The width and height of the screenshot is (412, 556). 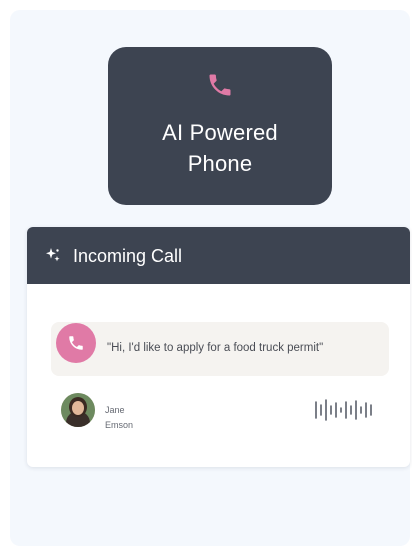 I want to click on caller-first-name: Jane, so click(x=115, y=410).